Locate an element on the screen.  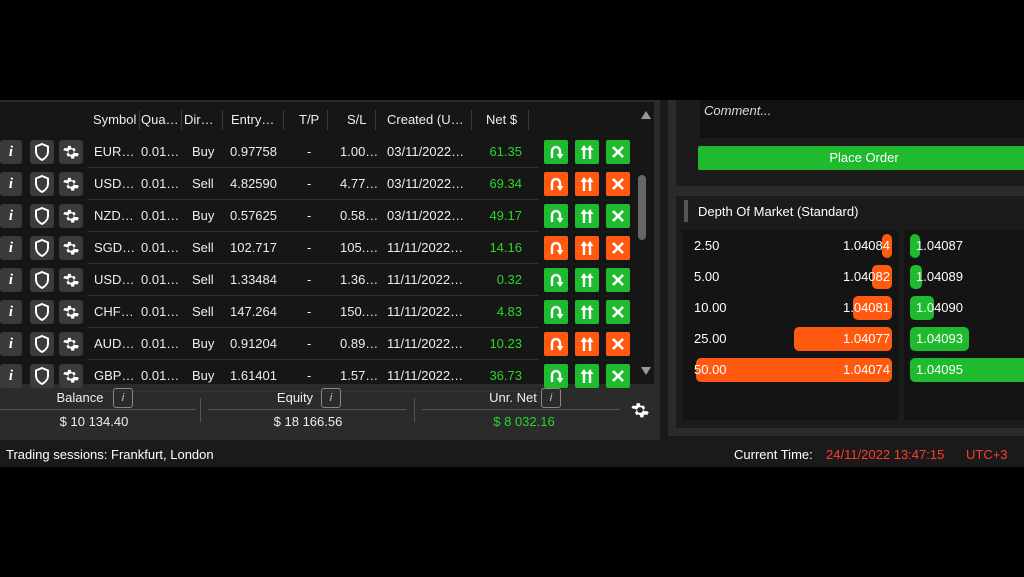
dom-bid-volume: 10.00 is located at coordinates (710, 307).